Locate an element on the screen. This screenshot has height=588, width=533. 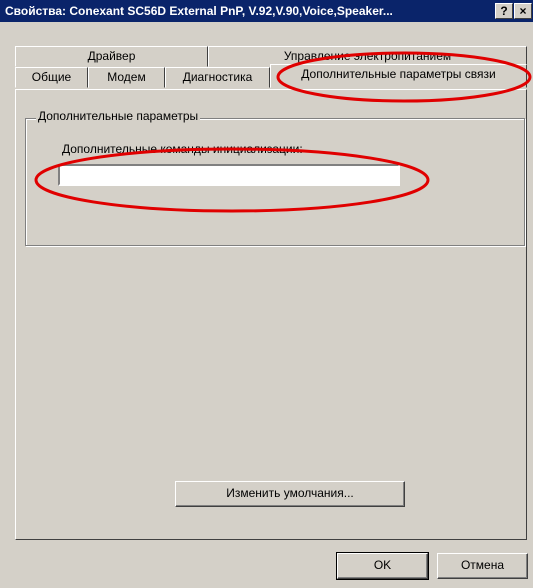
ok-label: OK is located at coordinates (382, 565).